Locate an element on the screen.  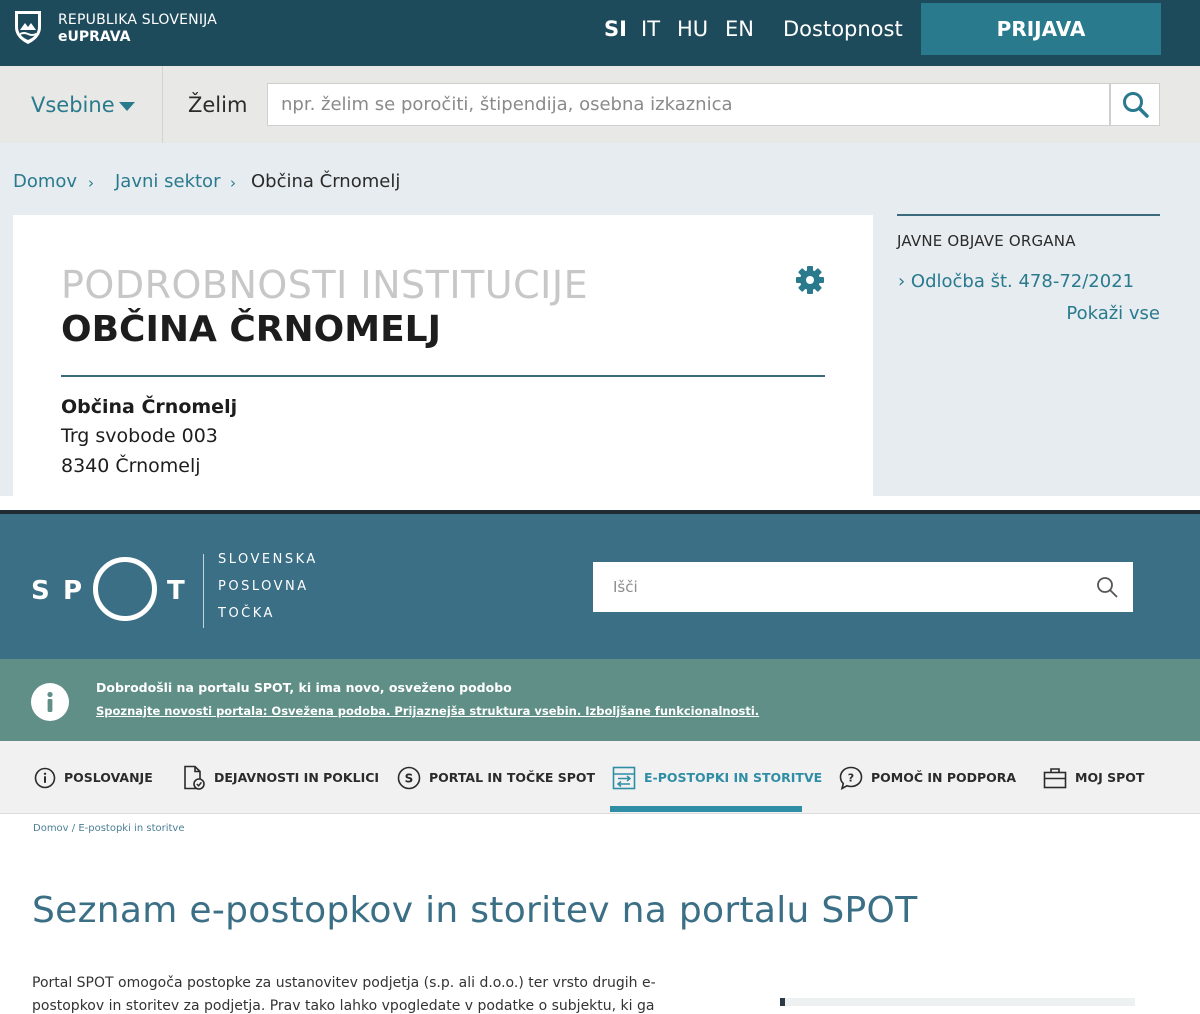
breadcrumb-home-link: Domov is located at coordinates (45, 181).